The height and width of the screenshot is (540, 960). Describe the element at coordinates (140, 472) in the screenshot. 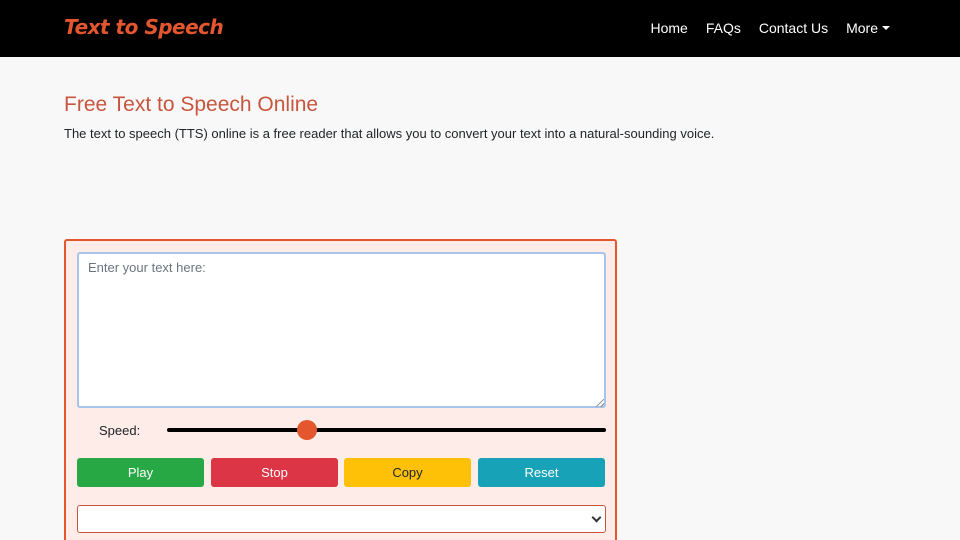

I see `play-button: Play` at that location.